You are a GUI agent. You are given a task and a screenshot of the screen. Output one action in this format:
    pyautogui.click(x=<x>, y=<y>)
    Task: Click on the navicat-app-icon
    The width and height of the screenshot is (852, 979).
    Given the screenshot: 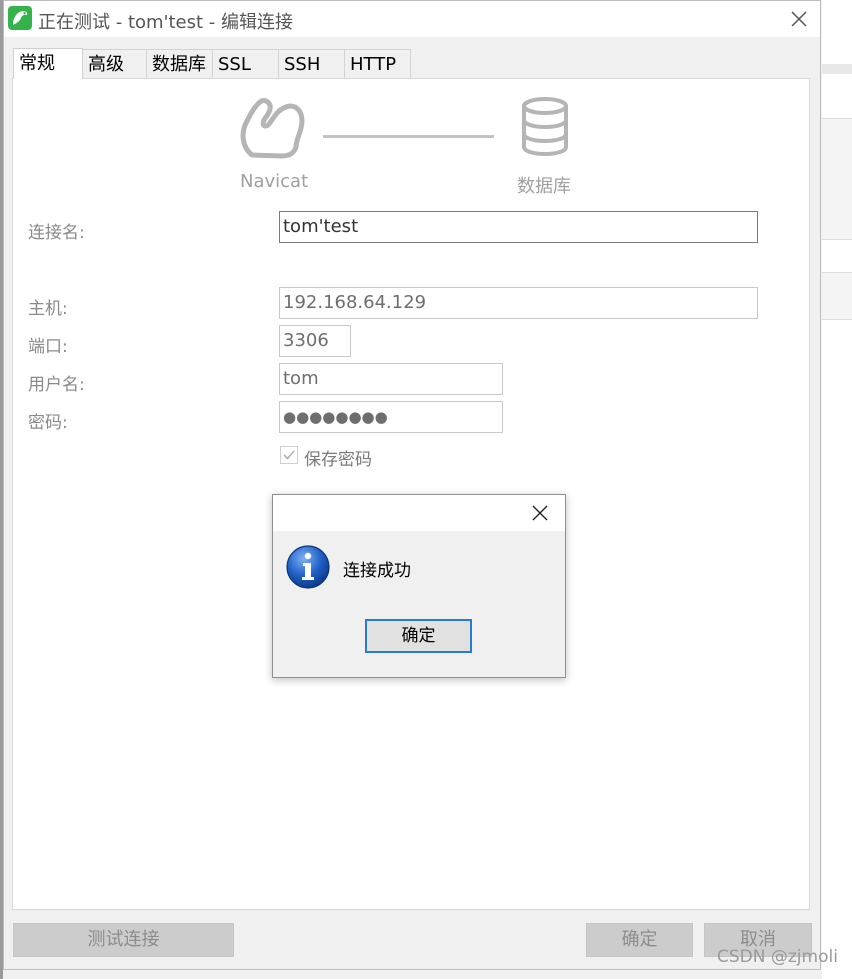 What is the action you would take?
    pyautogui.click(x=20, y=18)
    